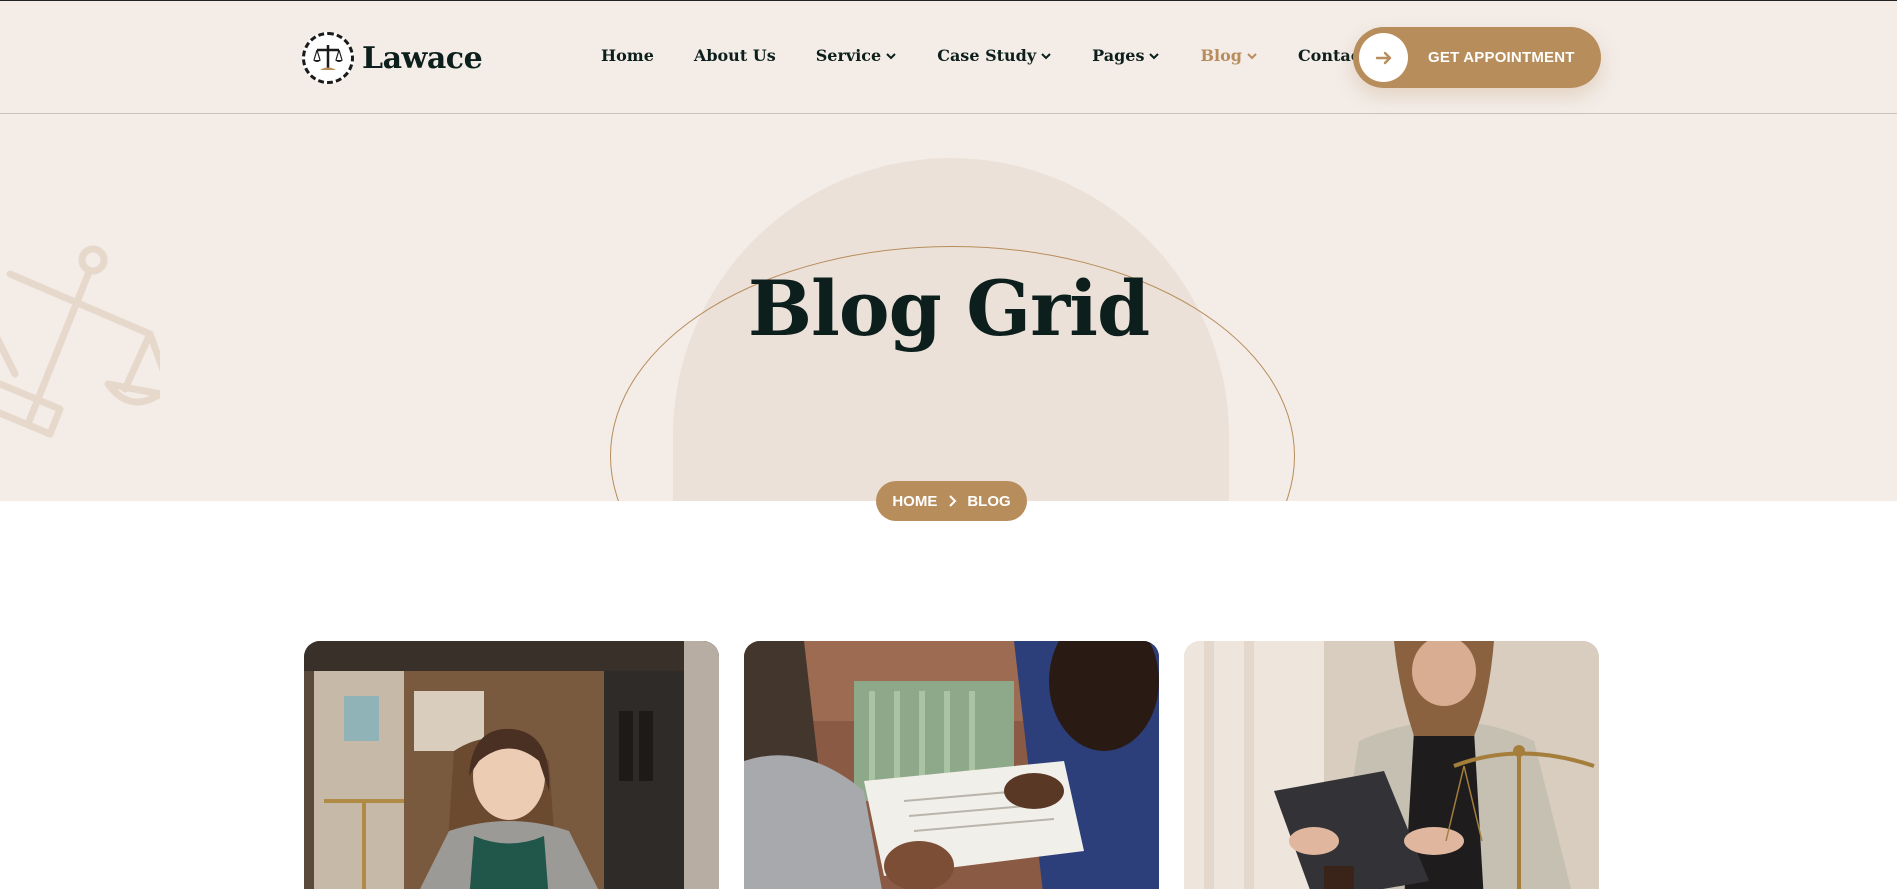  Describe the element at coordinates (1118, 55) in the screenshot. I see `nav-item-label: Pages` at that location.